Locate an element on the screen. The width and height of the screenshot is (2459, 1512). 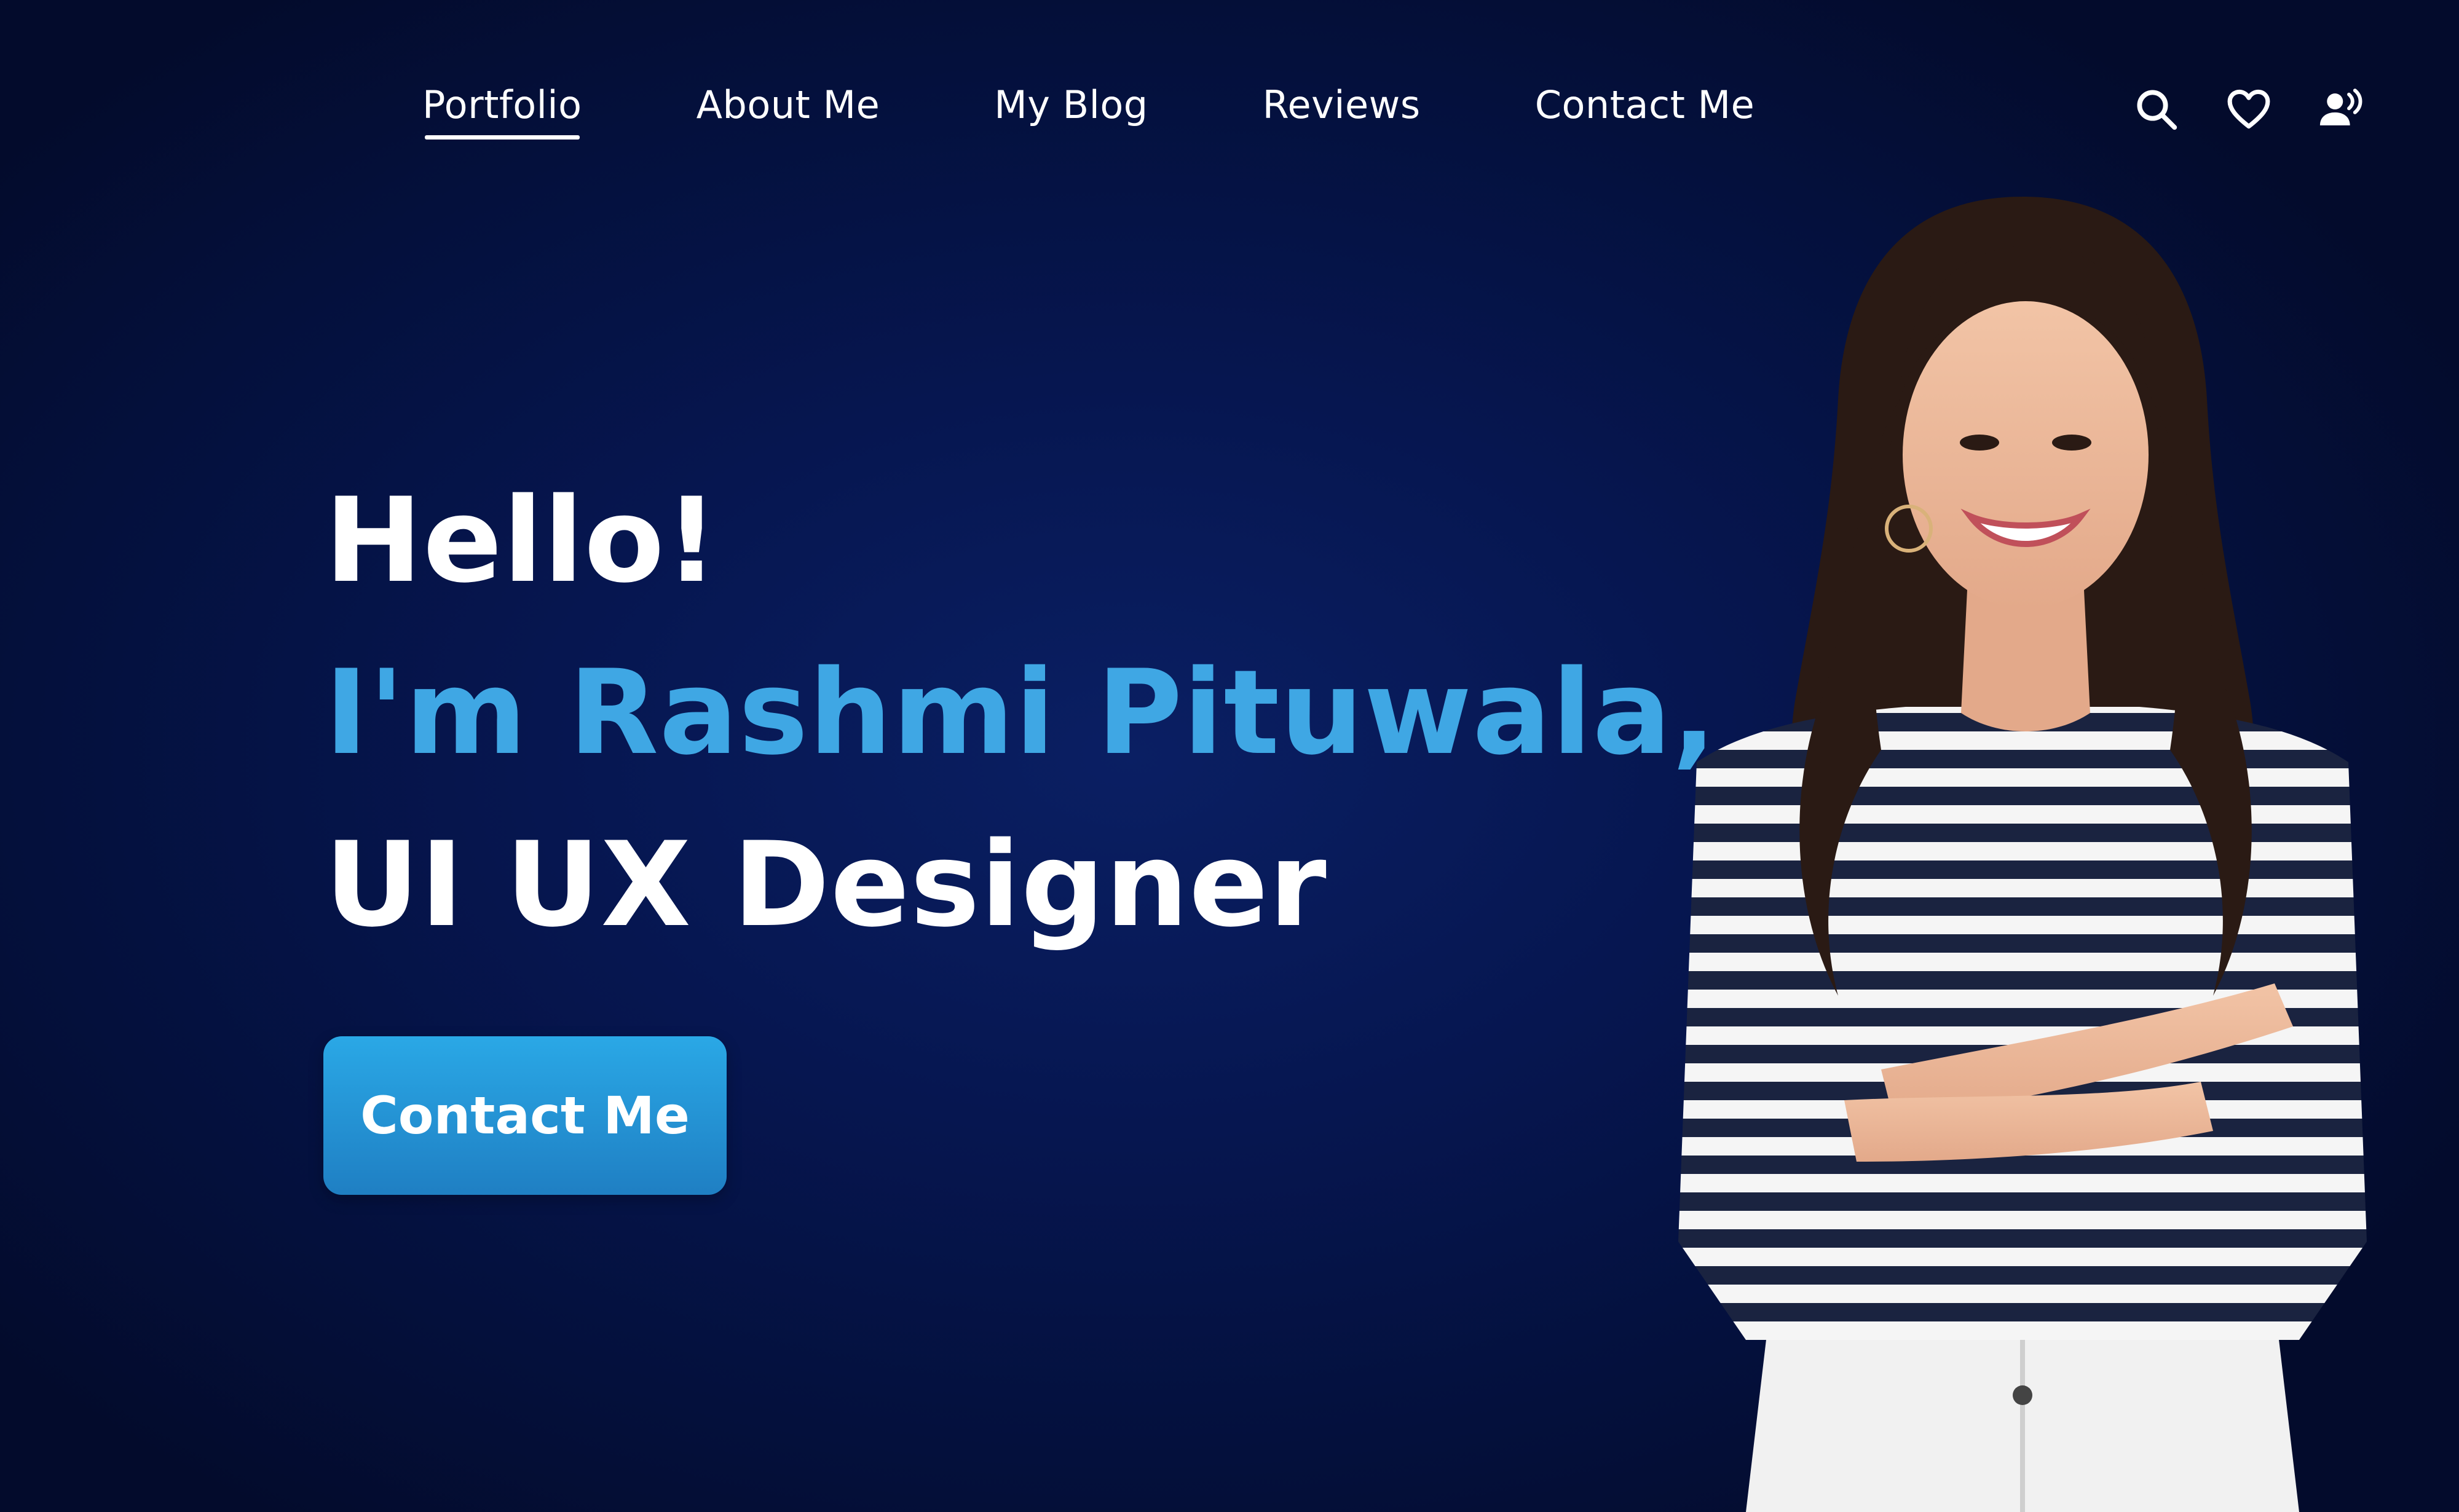
nav-item-reviews: Reviews is located at coordinates (1342, 111).